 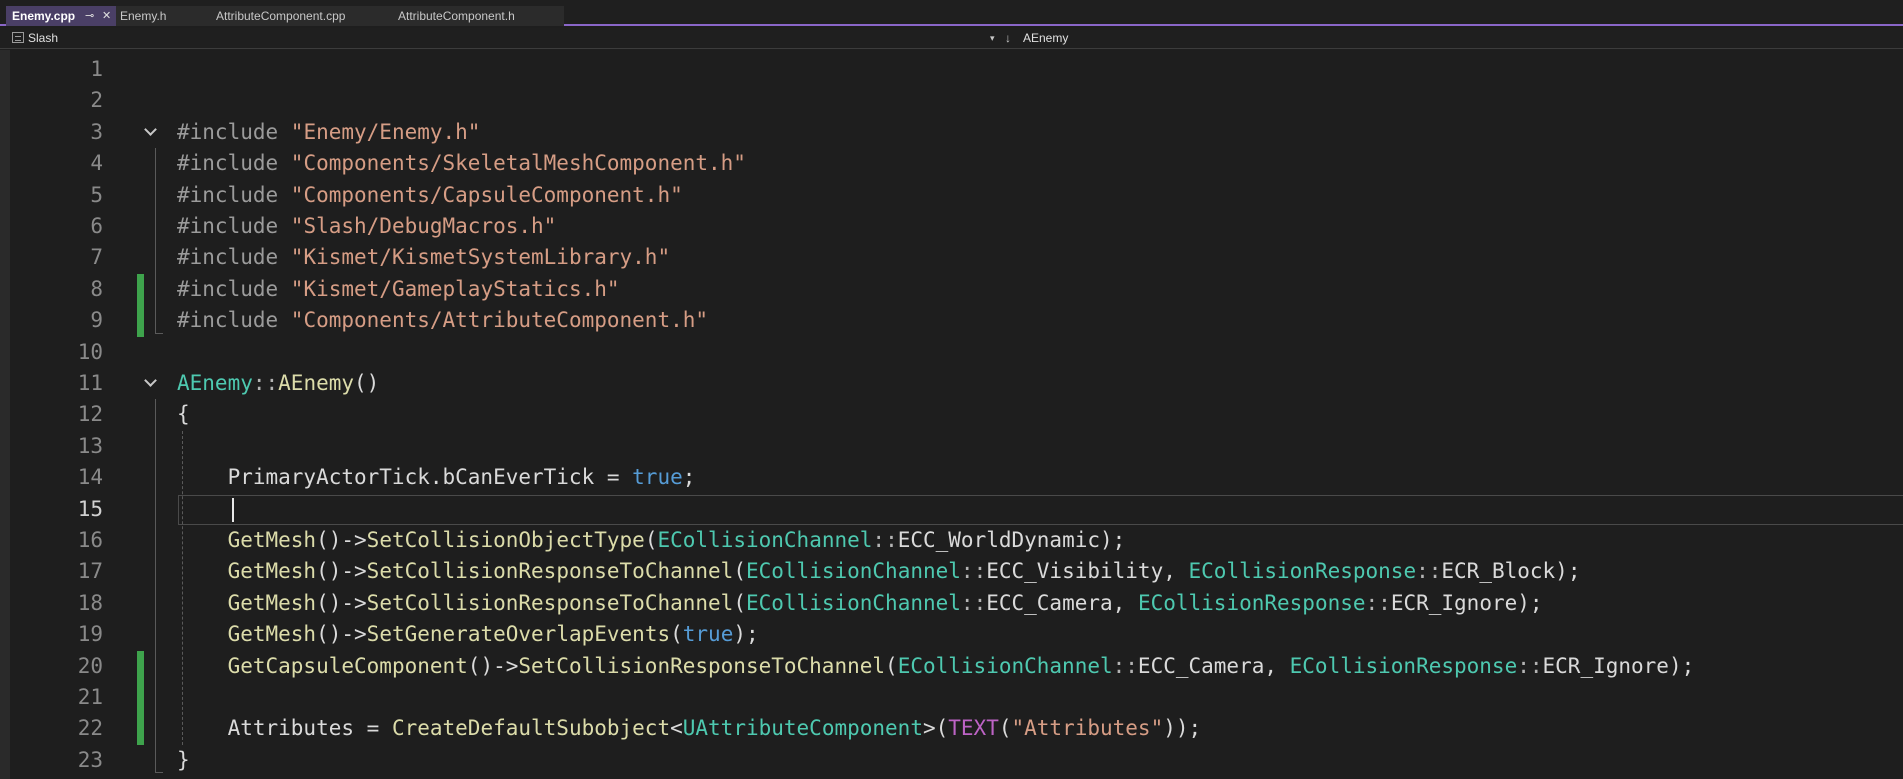 I want to click on tab-label: AttributeComponent.cpp, so click(x=281, y=16).